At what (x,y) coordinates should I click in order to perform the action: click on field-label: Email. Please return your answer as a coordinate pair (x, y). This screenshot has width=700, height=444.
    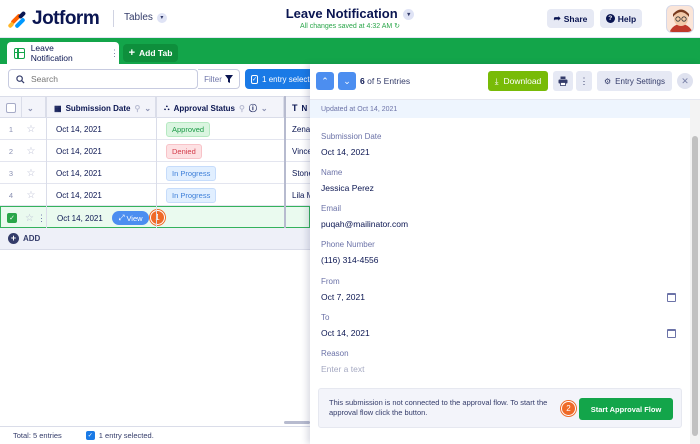
    Looking at the image, I should click on (331, 208).